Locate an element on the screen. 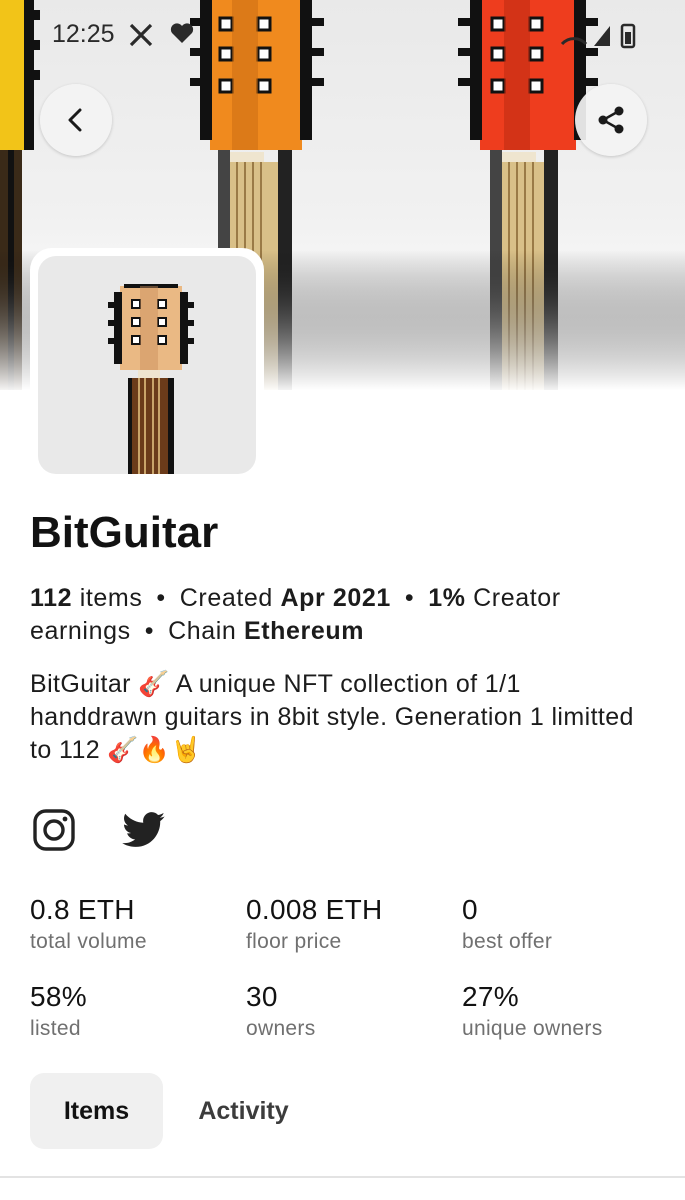  wifi-icon is located at coordinates (574, 41).